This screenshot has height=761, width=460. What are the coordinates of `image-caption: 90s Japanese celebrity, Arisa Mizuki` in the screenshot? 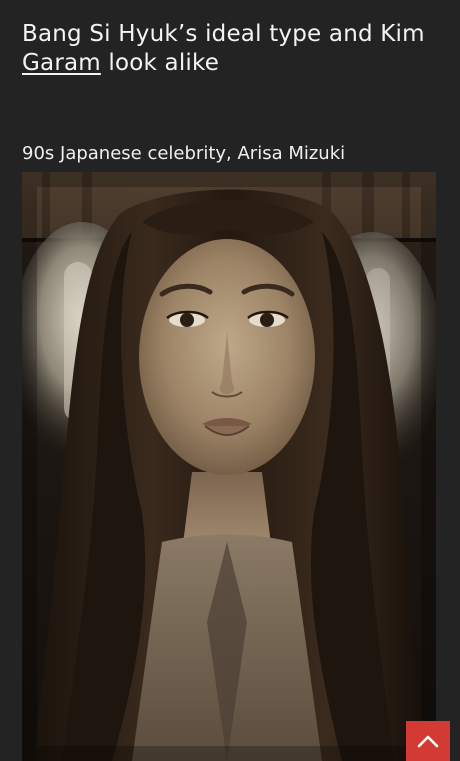 It's located at (184, 153).